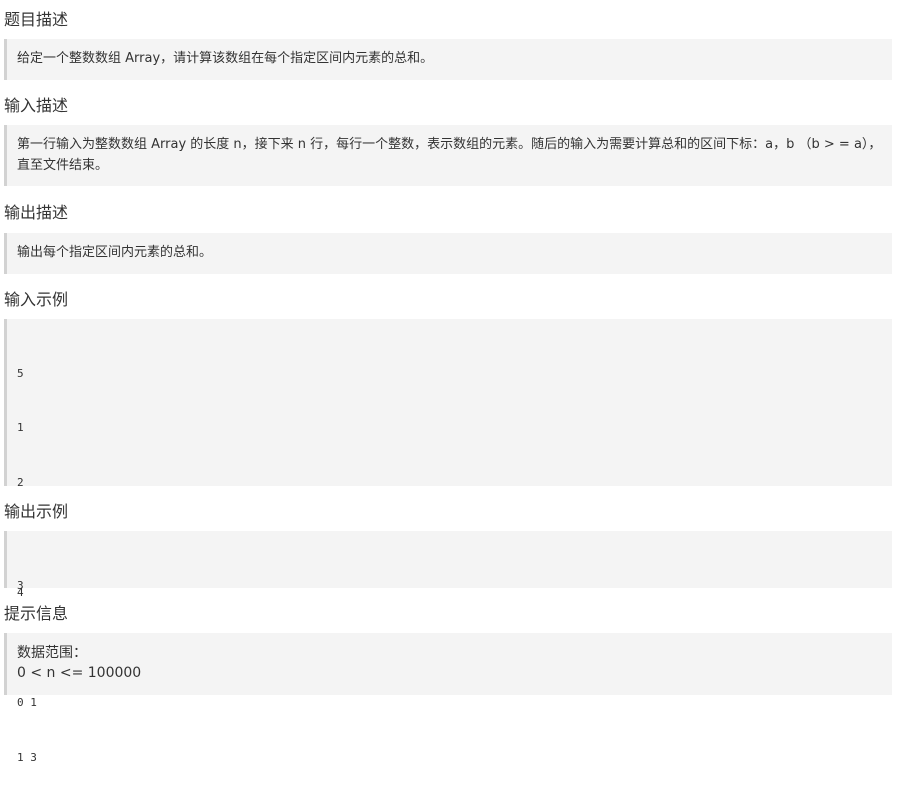 The width and height of the screenshot is (911, 804). What do you see at coordinates (27, 757) in the screenshot?
I see `input-example-line: 1 3` at bounding box center [27, 757].